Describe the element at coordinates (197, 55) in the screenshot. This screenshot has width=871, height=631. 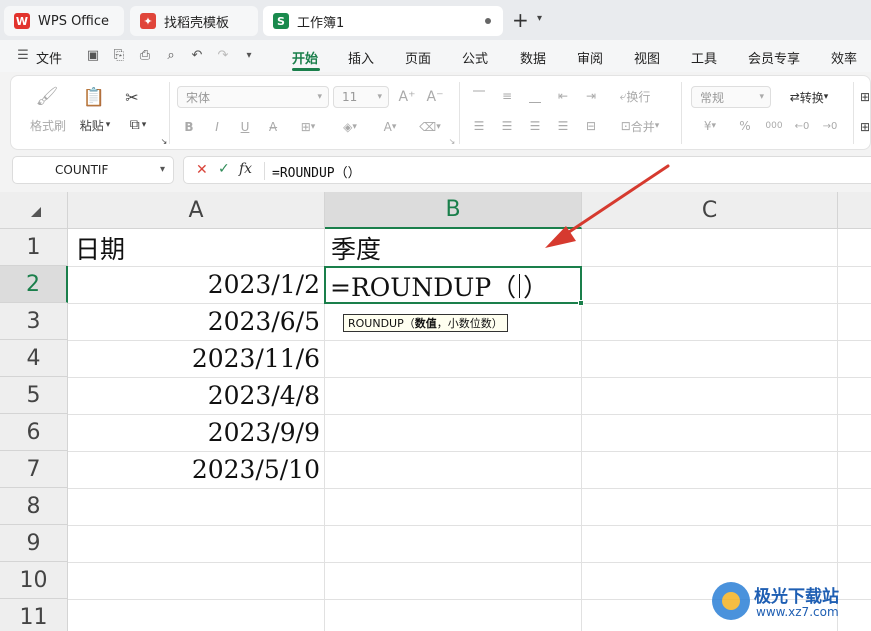
I see `undo-icon: ↶` at that location.